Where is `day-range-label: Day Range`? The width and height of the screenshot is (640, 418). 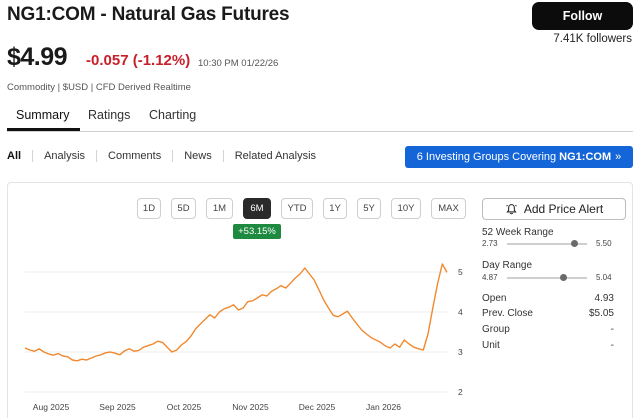 day-range-label: Day Range is located at coordinates (507, 265).